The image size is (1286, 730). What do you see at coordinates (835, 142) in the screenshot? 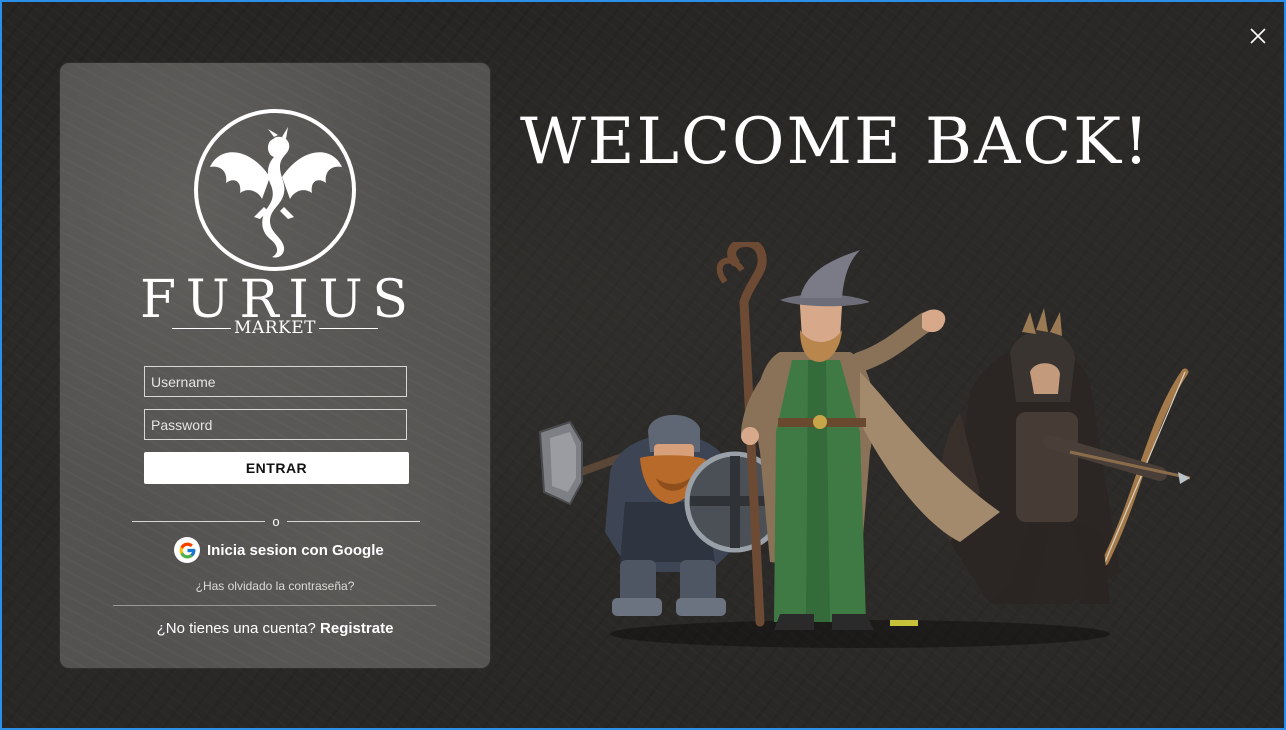
I see `welcome-heading: WELCOME BACK!` at bounding box center [835, 142].